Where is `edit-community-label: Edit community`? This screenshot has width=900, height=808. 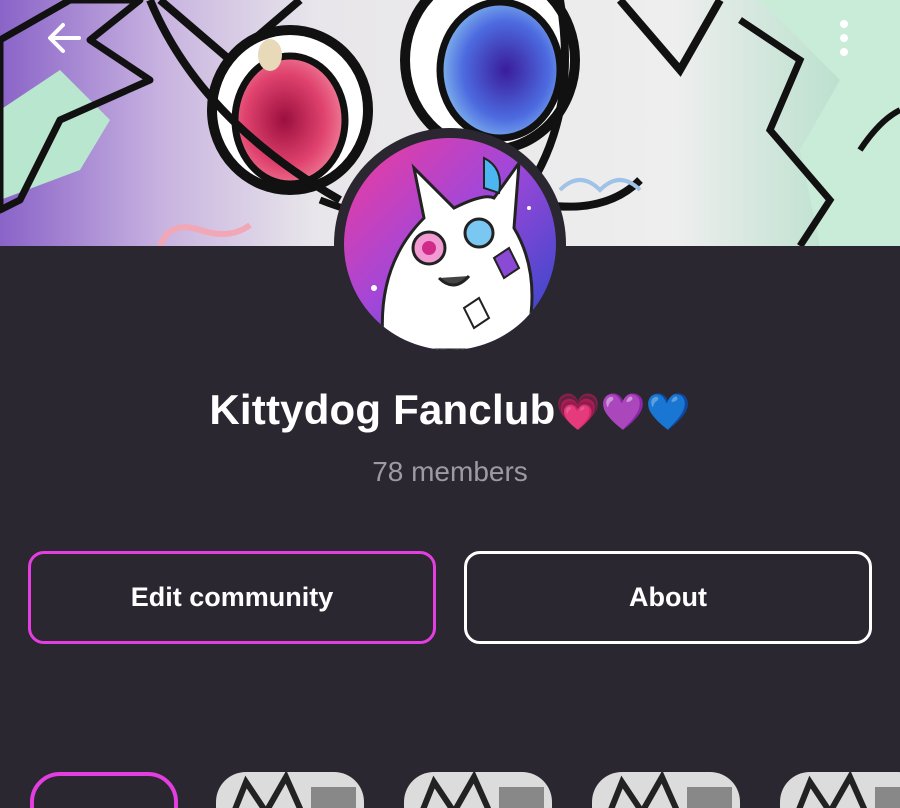 edit-community-label: Edit community is located at coordinates (232, 597).